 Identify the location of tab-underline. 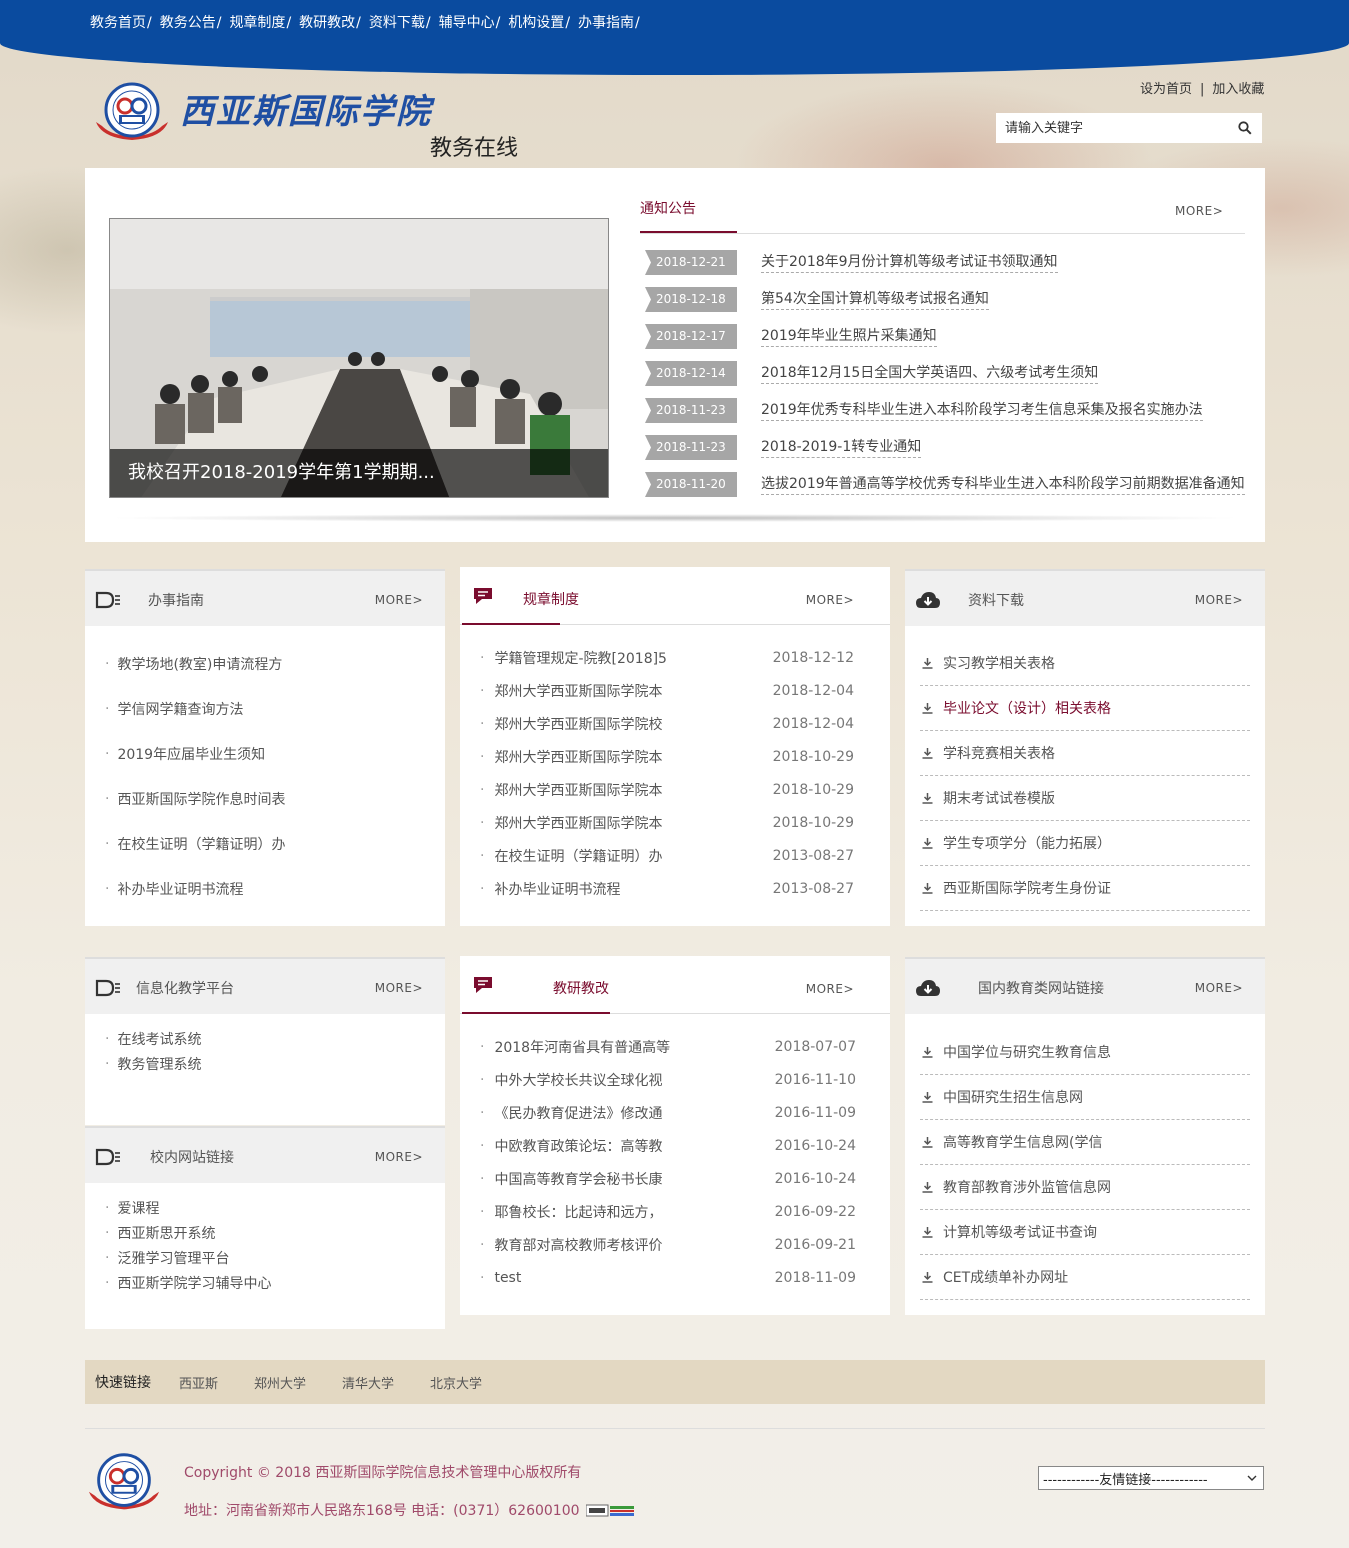
(511, 624).